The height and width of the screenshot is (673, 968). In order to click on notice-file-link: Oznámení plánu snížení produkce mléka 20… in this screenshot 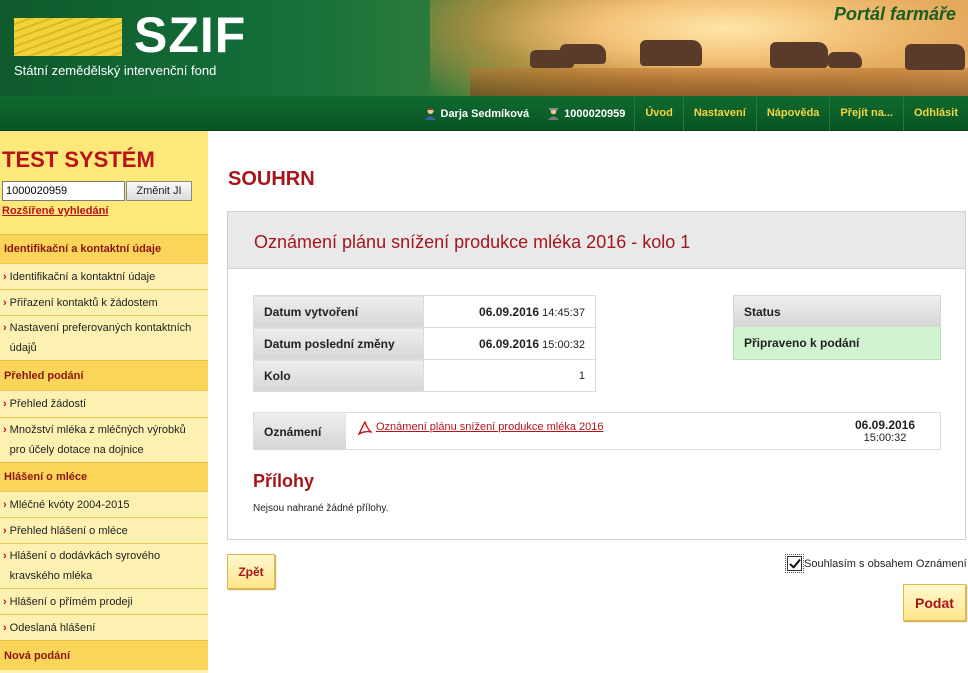, I will do `click(489, 427)`.